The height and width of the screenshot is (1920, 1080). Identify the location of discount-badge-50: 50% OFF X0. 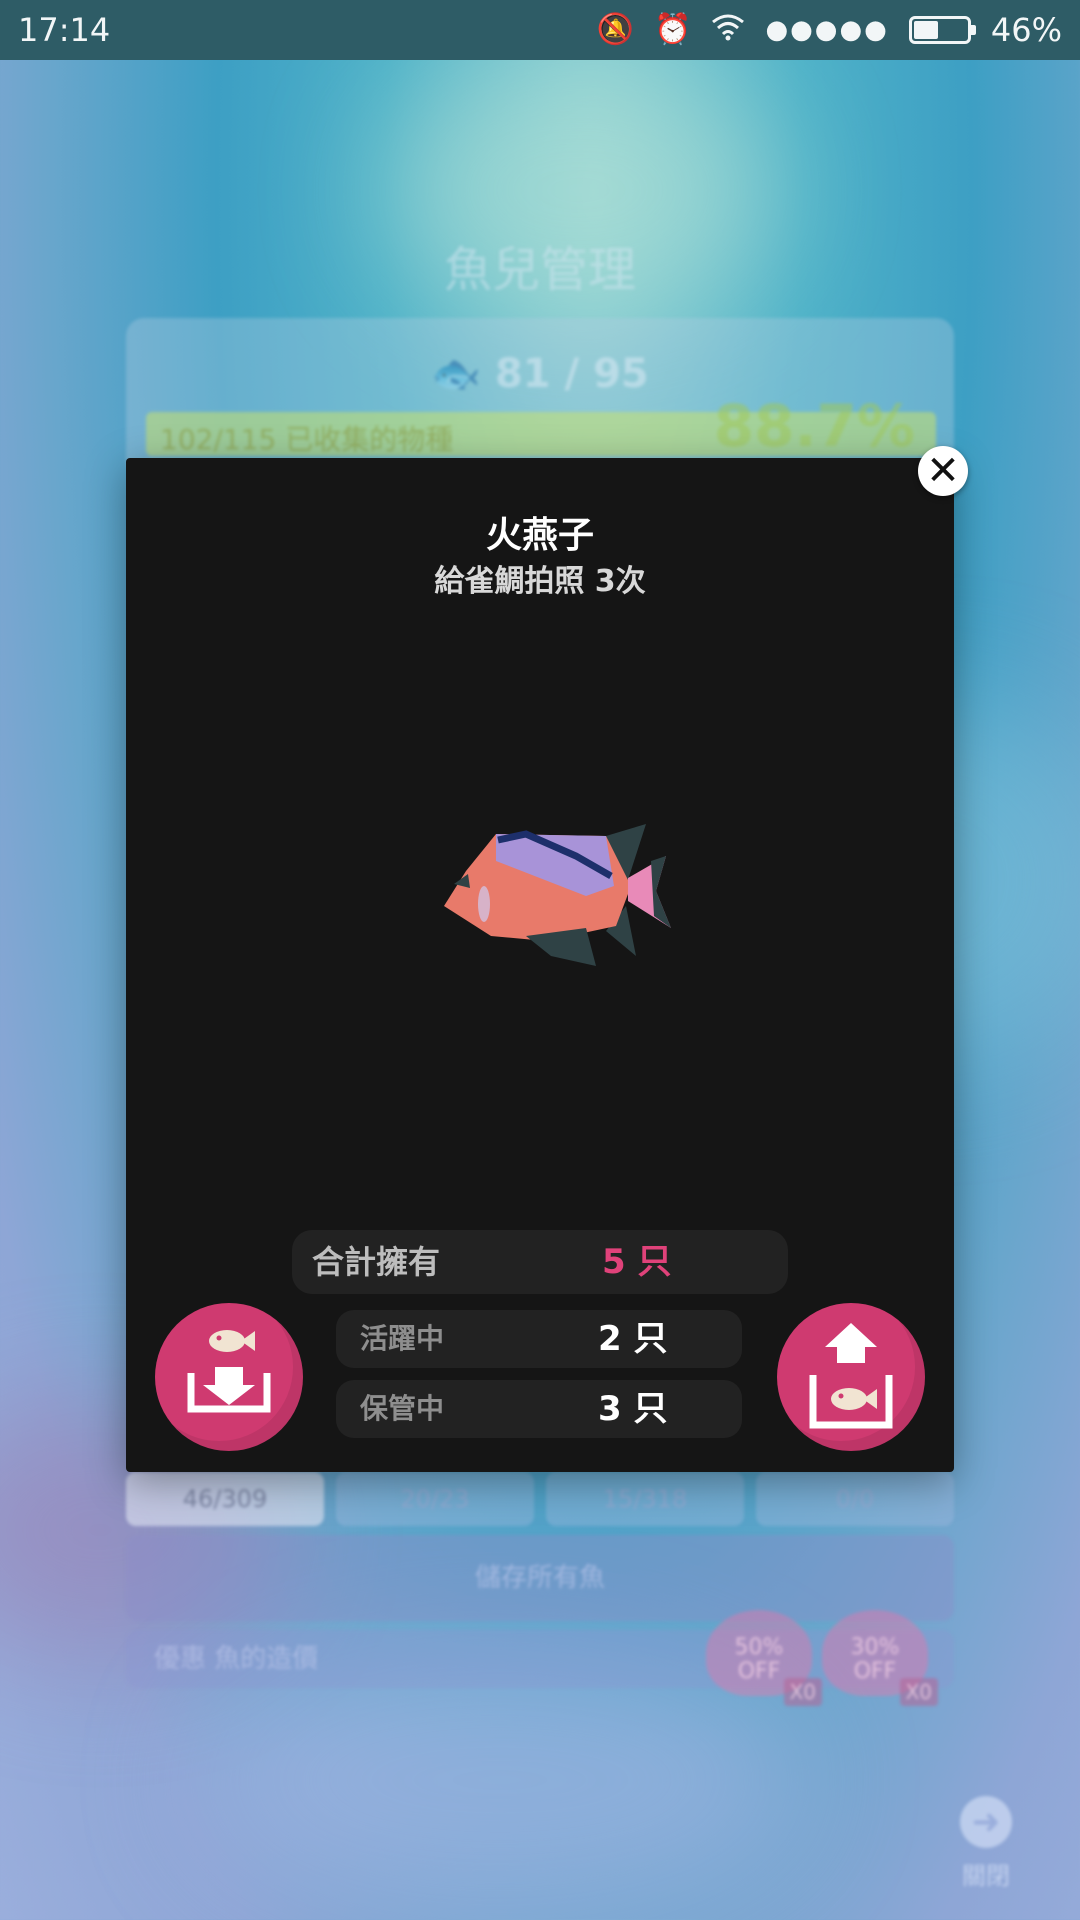
(764, 1658).